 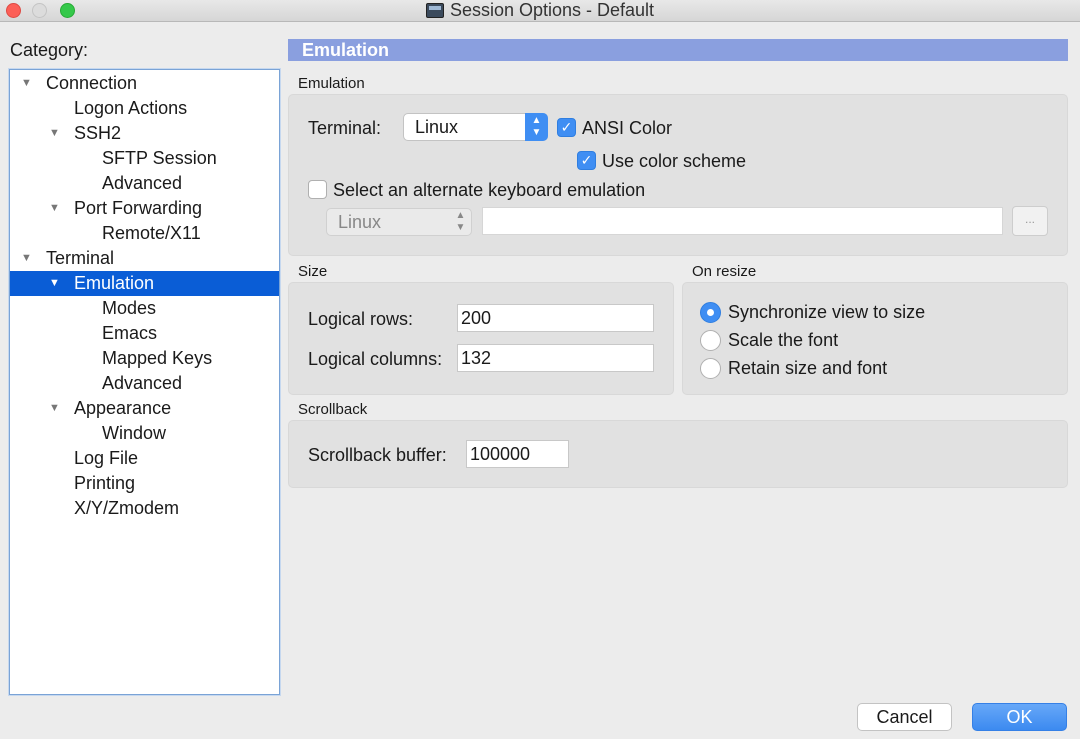 I want to click on size-group, so click(x=481, y=338).